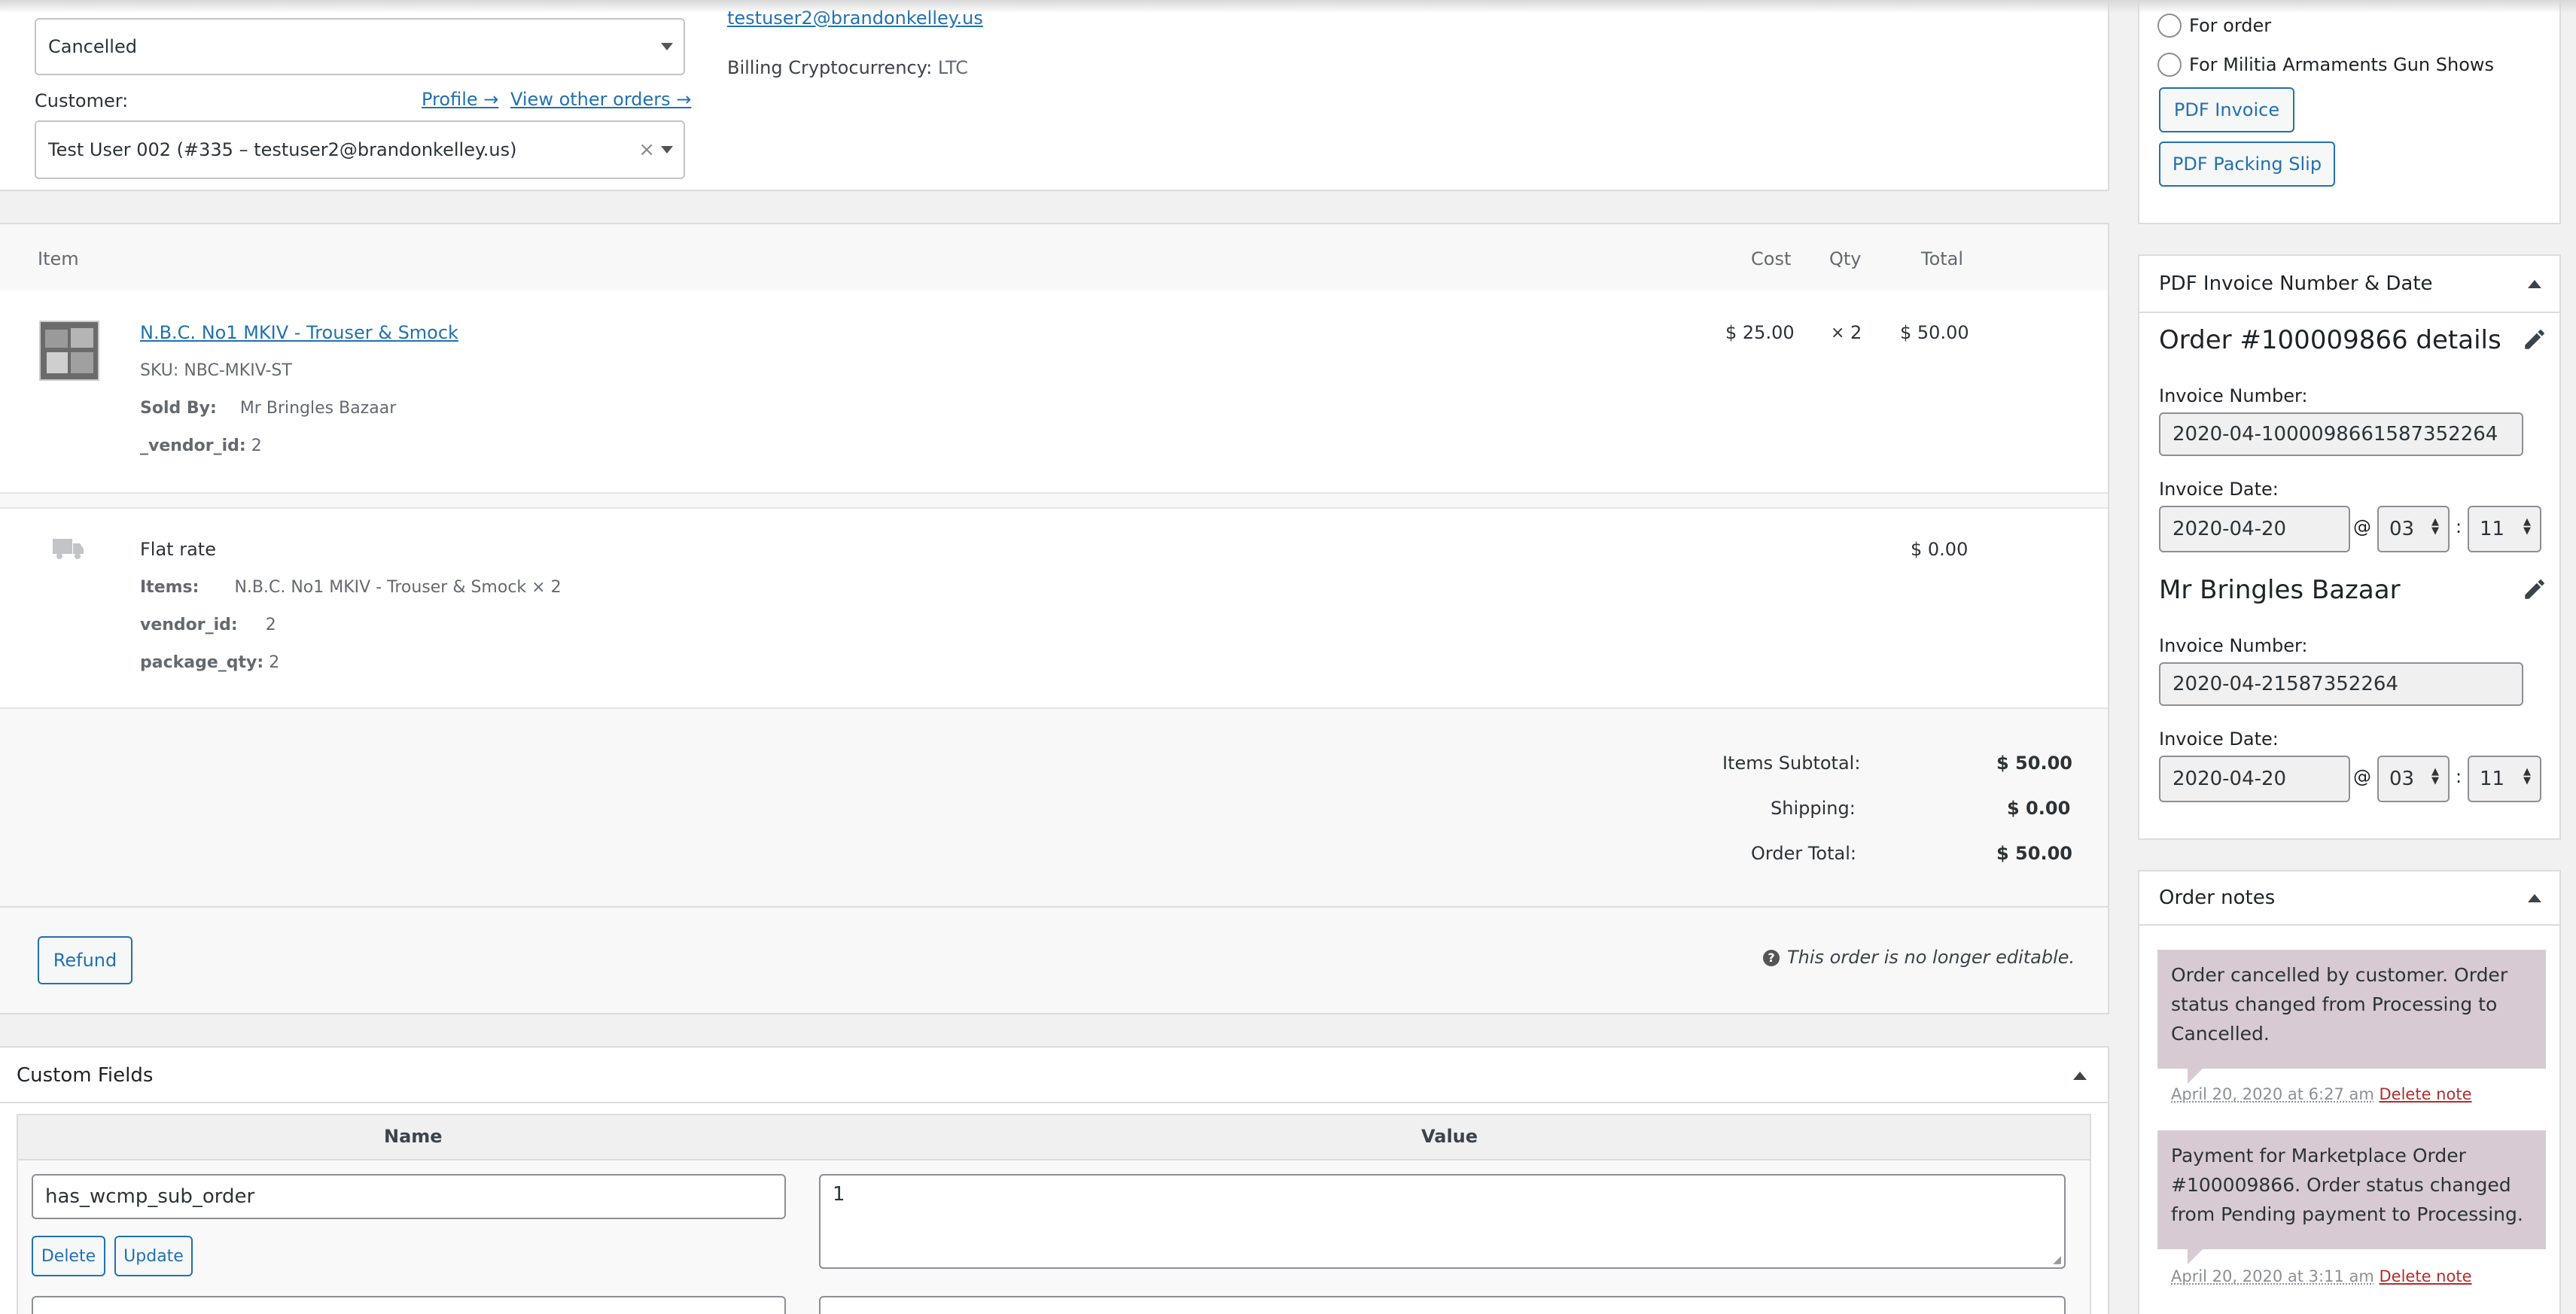 This screenshot has height=1314, width=2576. I want to click on minute-input-1: 11 ▲ ▼, so click(2505, 529).